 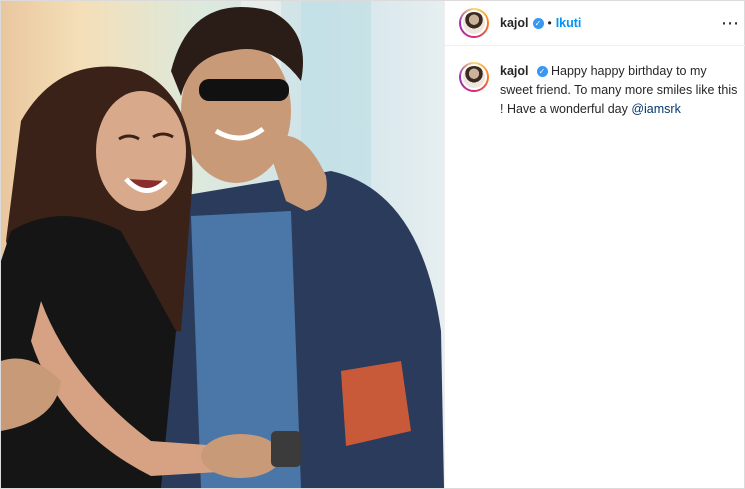 I want to click on caption-mention-link: @iamsrk, so click(x=656, y=109).